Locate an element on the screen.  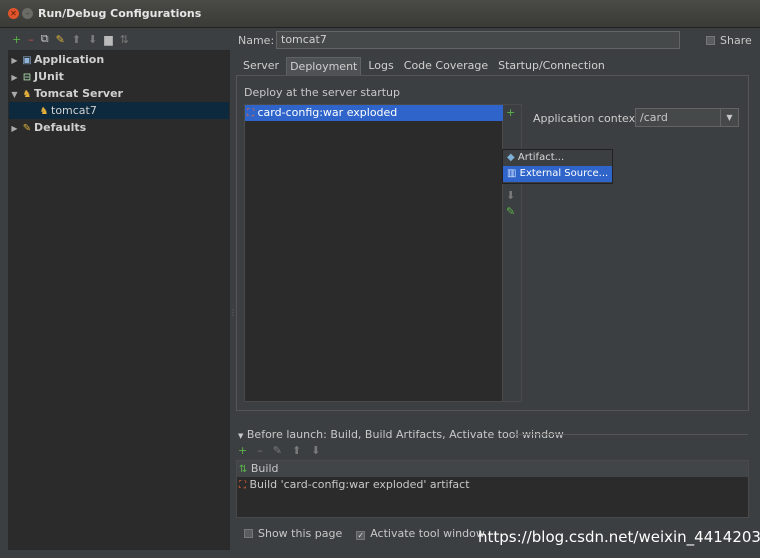
before-launch-toolbar: + – ✎ ⬆ ⬇ is located at coordinates (279, 450).